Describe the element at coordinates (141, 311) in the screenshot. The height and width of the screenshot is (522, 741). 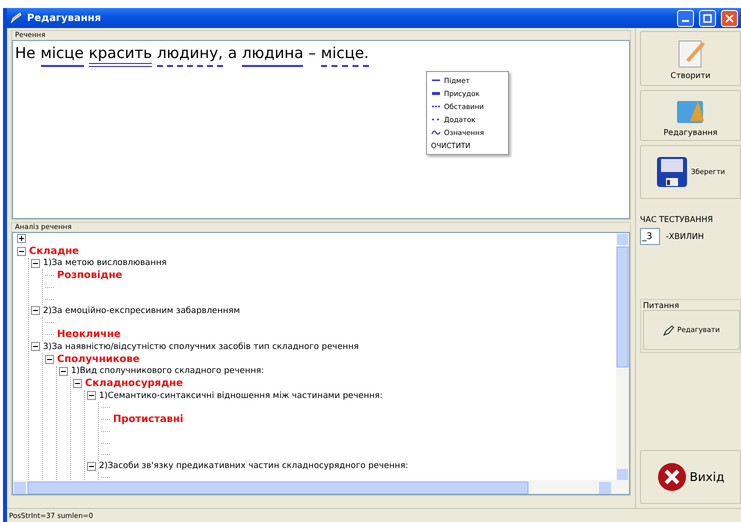
I see `tree-item: 2)За емоційно-експресивним забарвленням` at that location.